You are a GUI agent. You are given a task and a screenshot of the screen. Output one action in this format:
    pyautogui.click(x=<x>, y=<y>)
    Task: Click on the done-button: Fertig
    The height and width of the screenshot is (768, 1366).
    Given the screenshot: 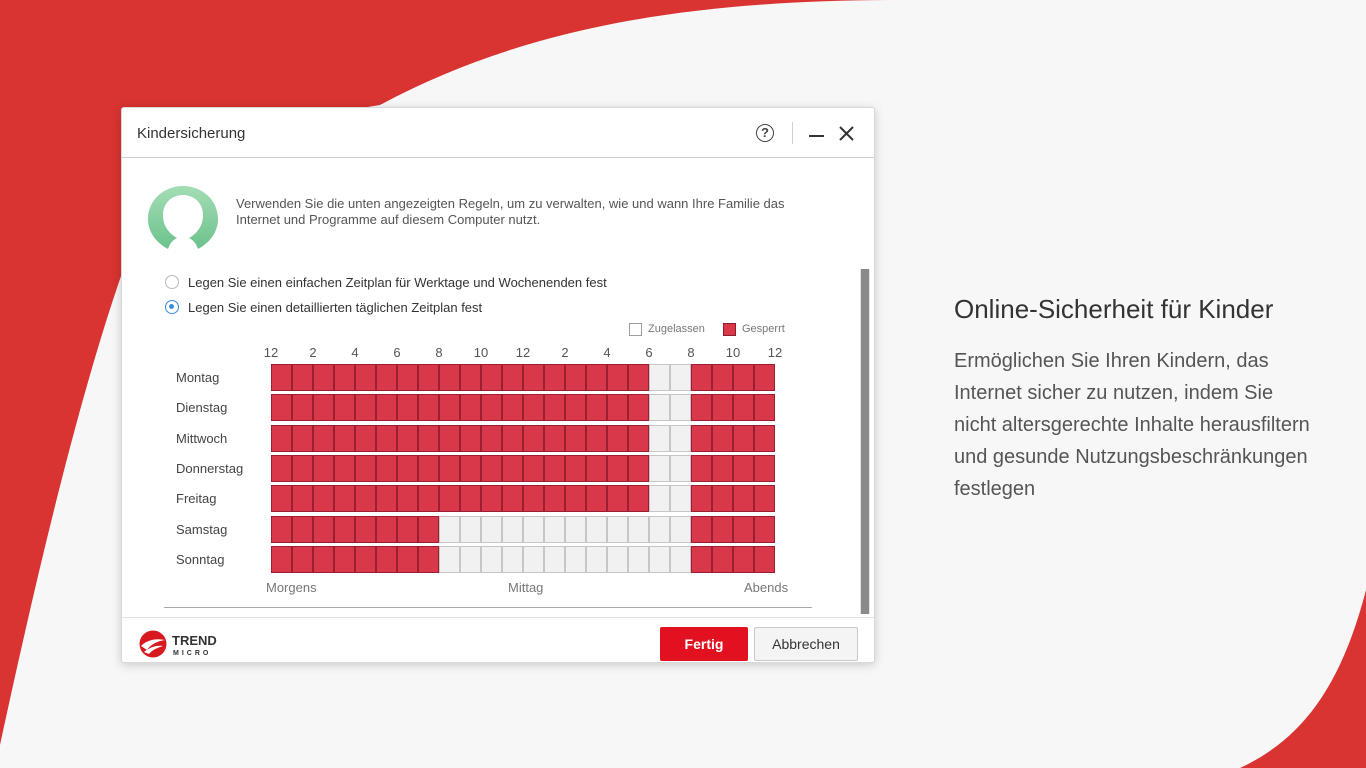 What is the action you would take?
    pyautogui.click(x=704, y=644)
    